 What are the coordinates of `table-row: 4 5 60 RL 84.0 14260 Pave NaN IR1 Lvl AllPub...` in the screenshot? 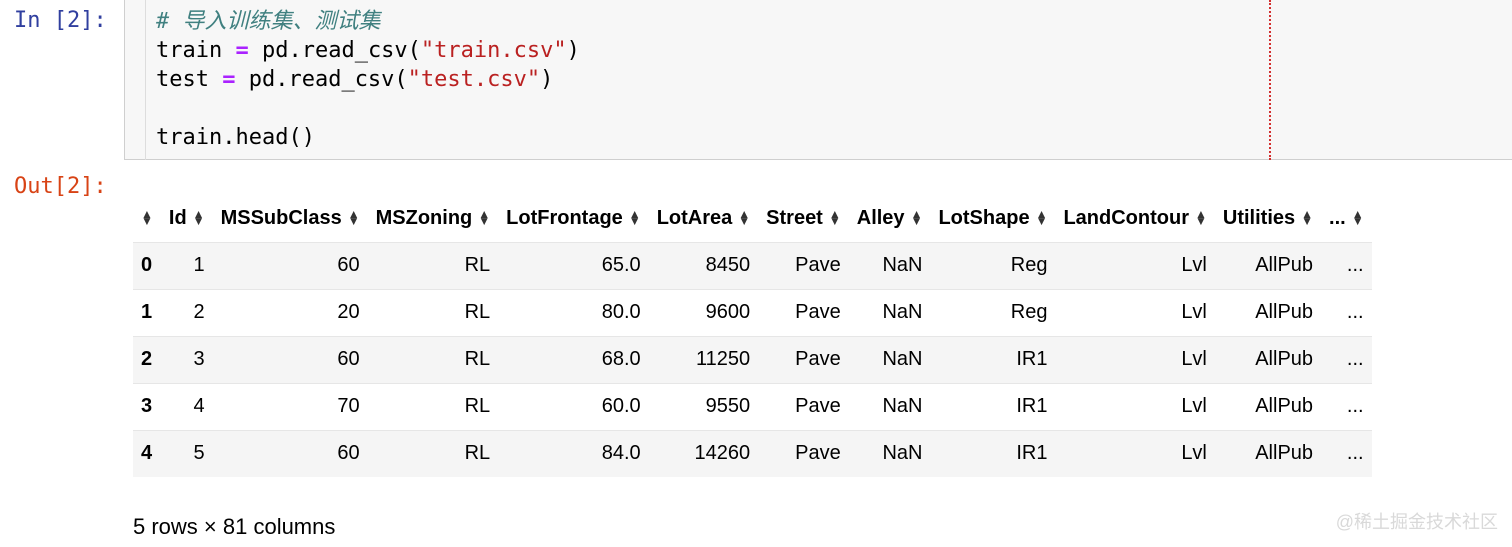 It's located at (752, 453).